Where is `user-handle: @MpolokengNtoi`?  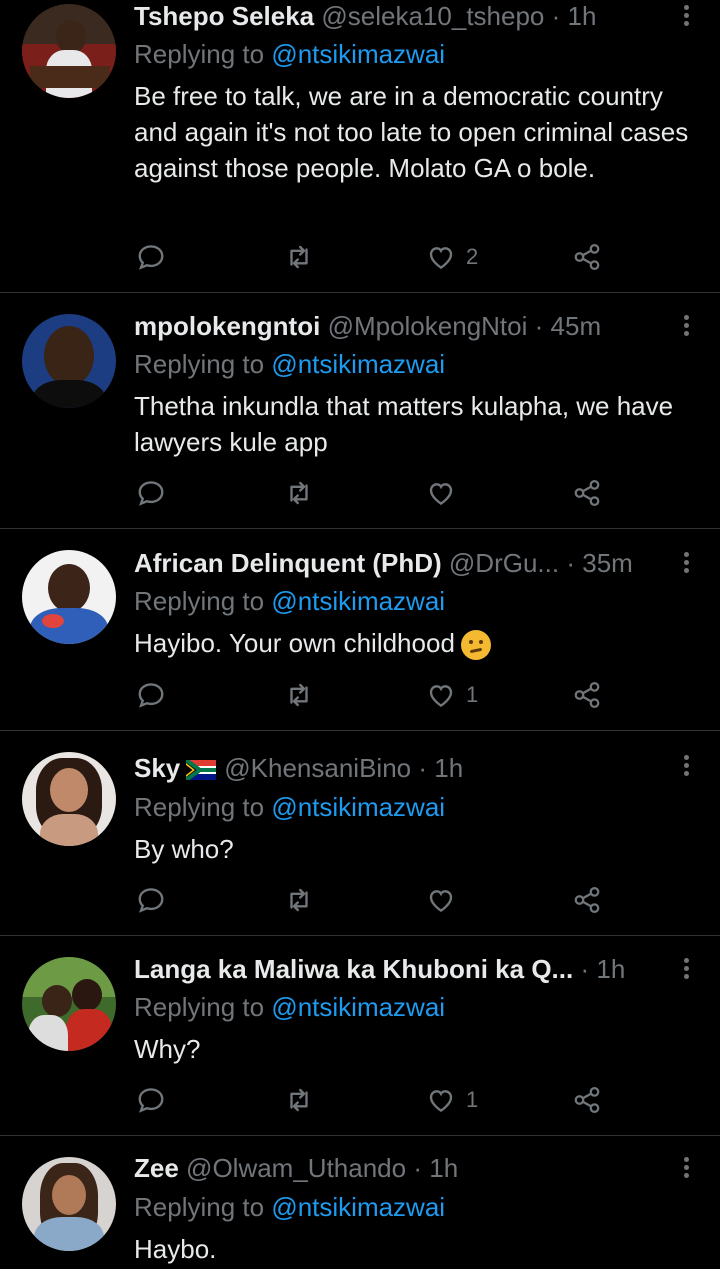
user-handle: @MpolokengNtoi is located at coordinates (428, 326).